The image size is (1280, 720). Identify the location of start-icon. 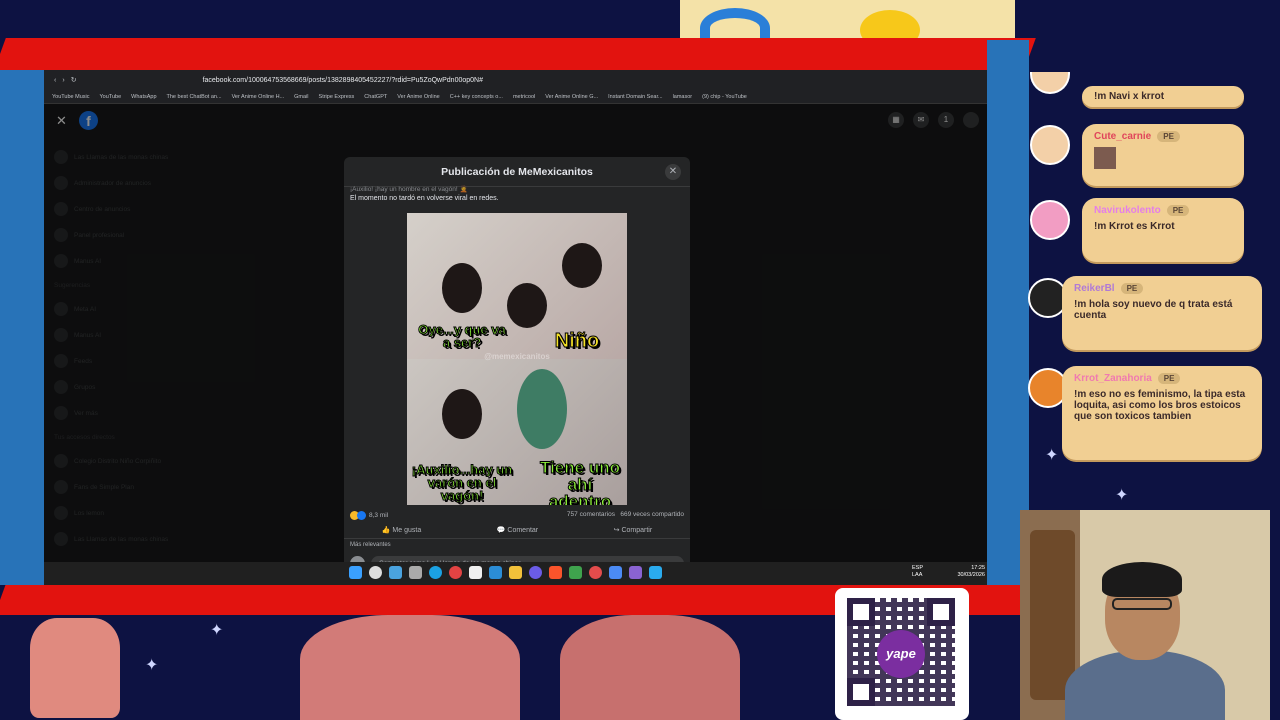
(355, 572).